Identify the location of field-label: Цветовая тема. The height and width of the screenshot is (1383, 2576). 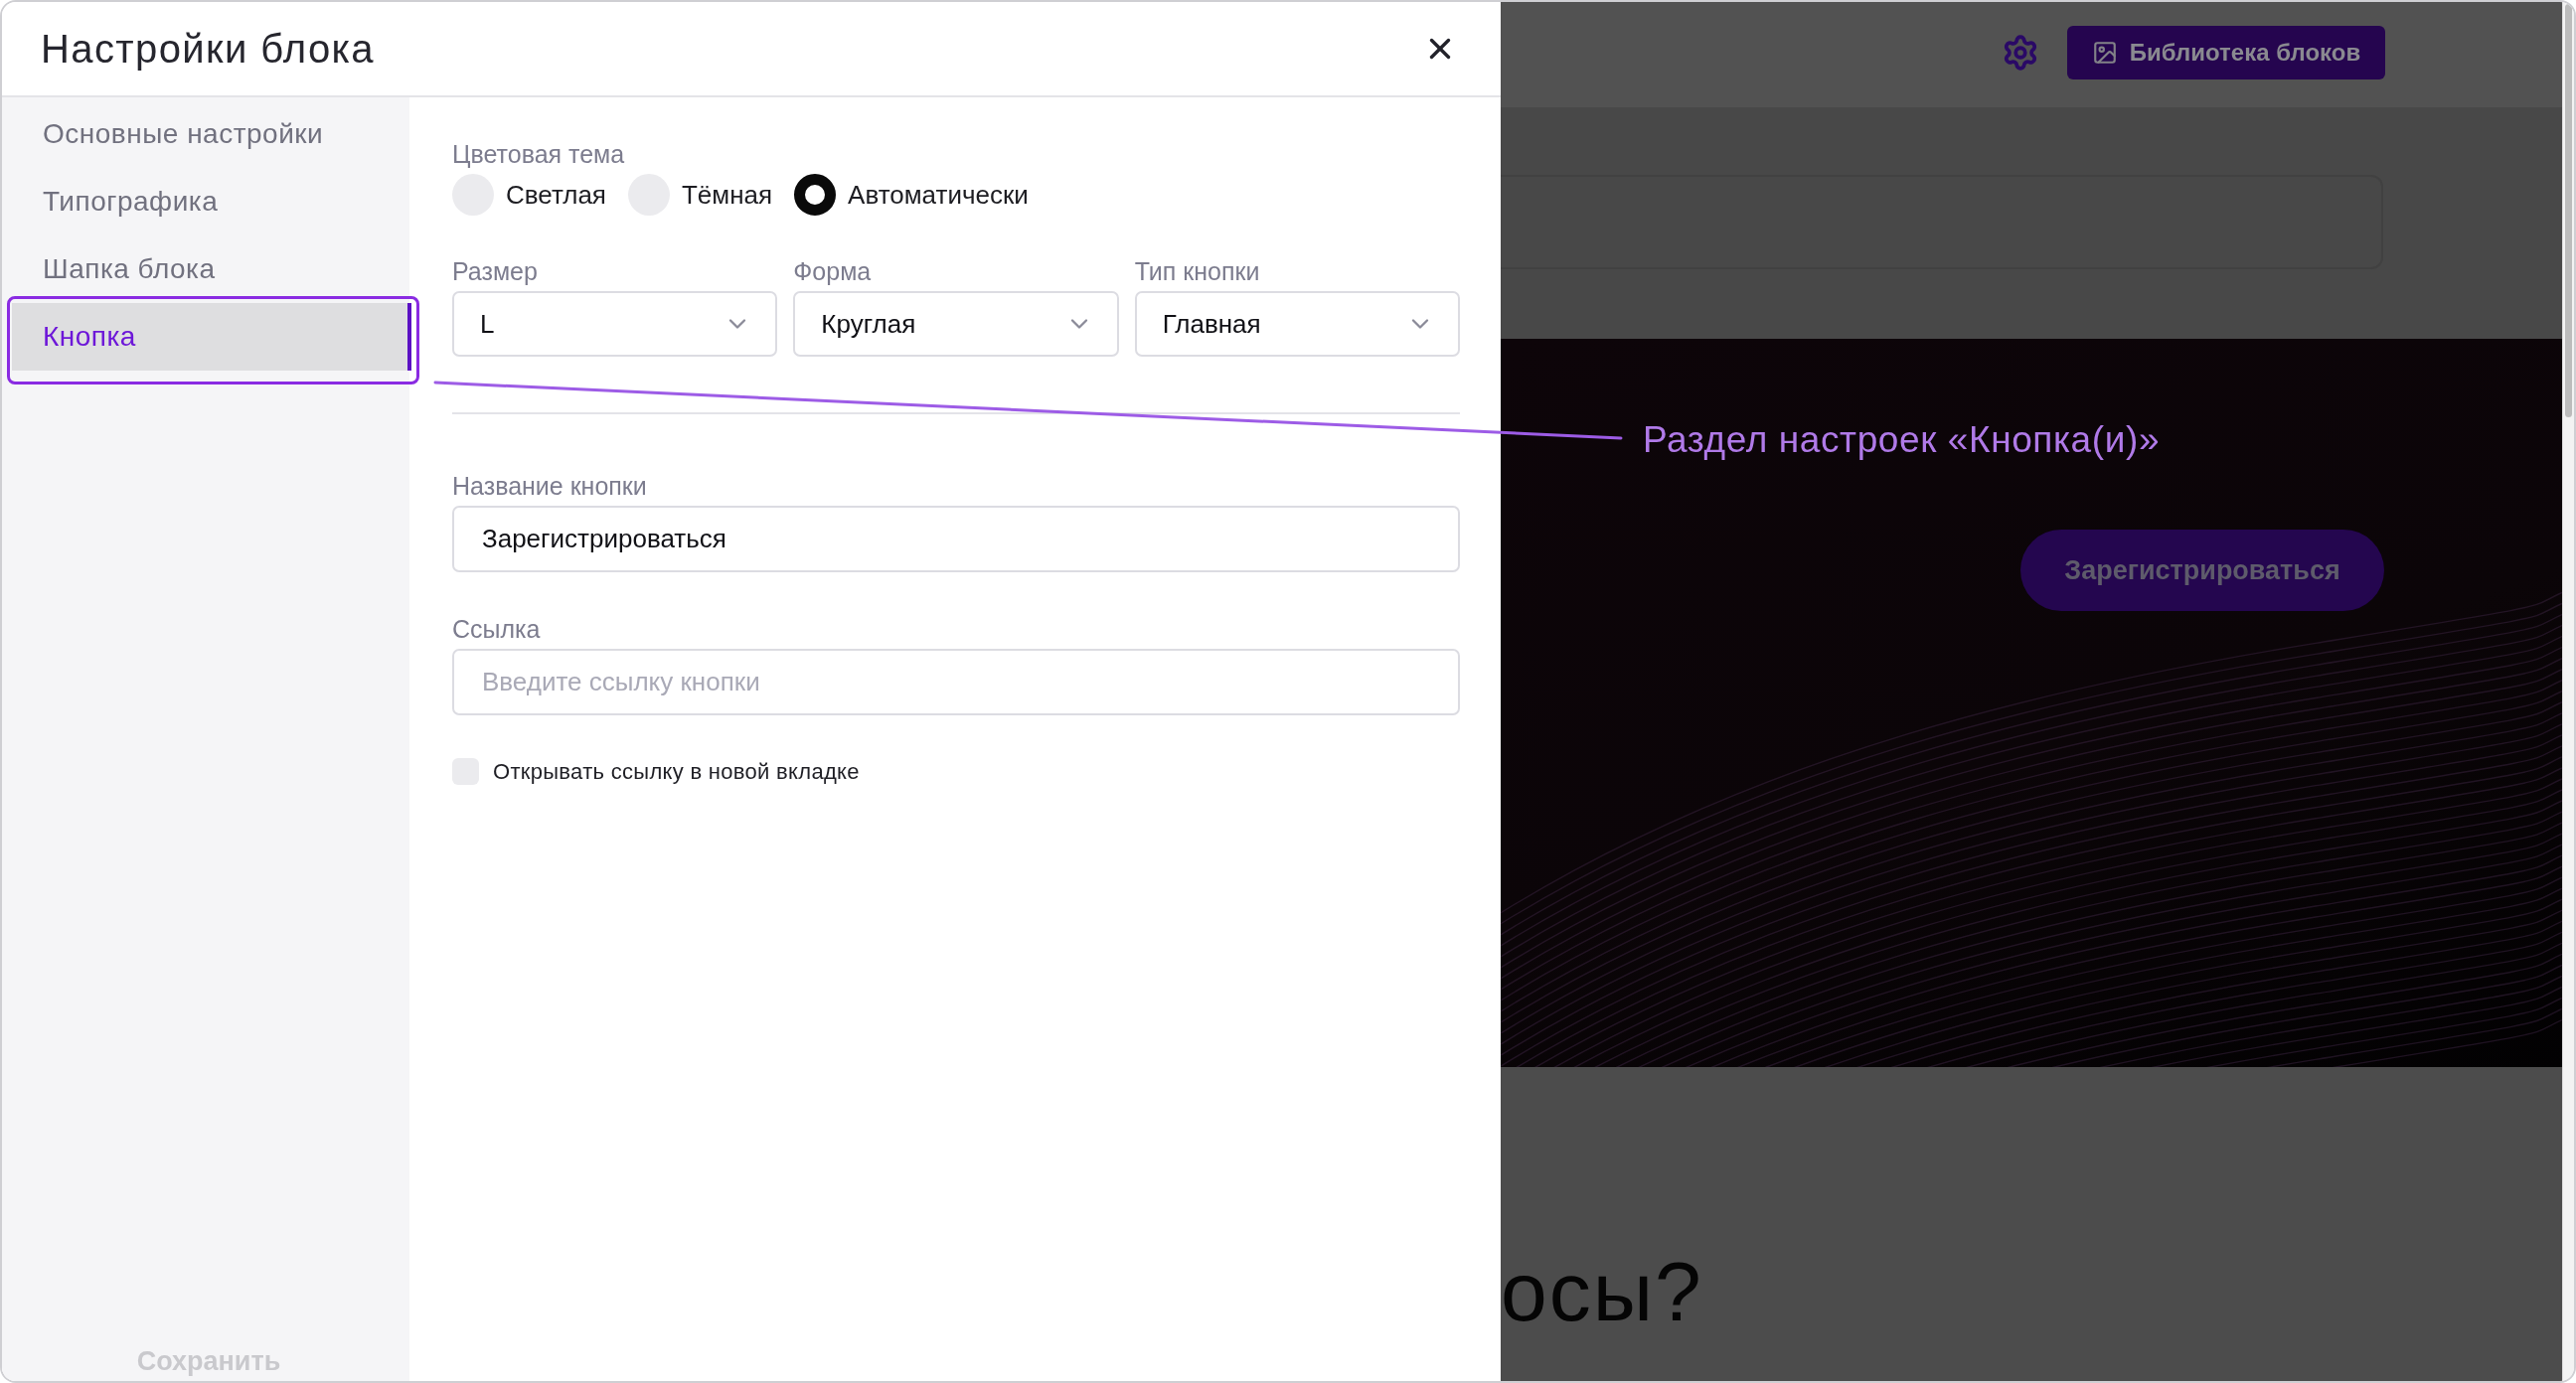
(539, 154).